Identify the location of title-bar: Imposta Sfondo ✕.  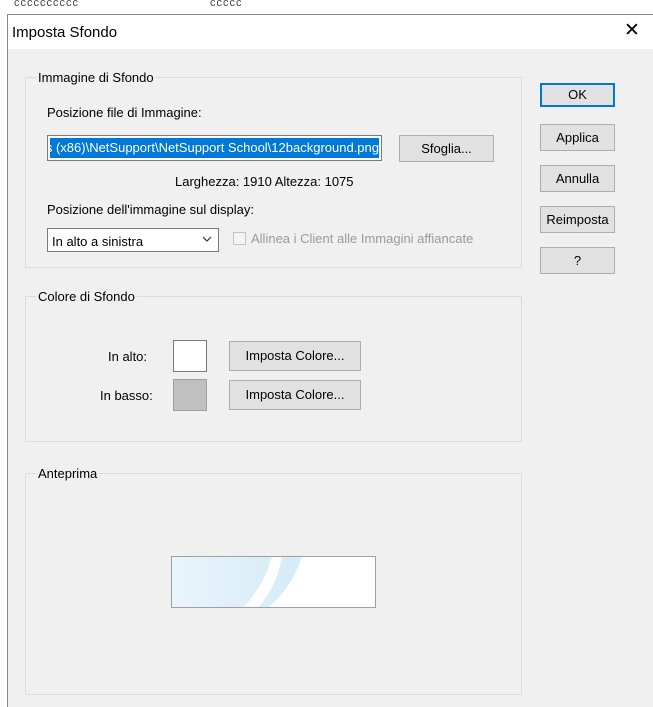
(330, 32).